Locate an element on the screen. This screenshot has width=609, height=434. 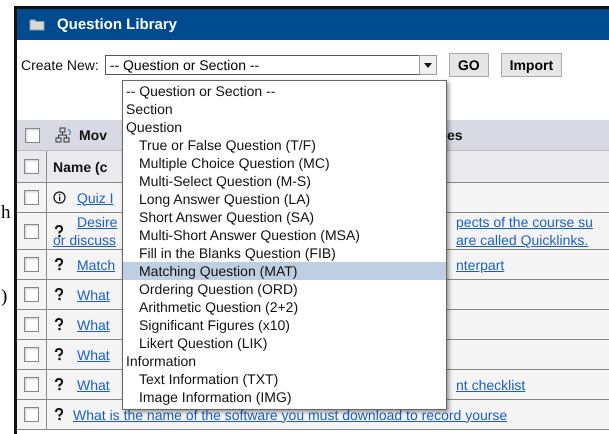
dropdown-option: True or False Question (T/F) is located at coordinates (284, 145).